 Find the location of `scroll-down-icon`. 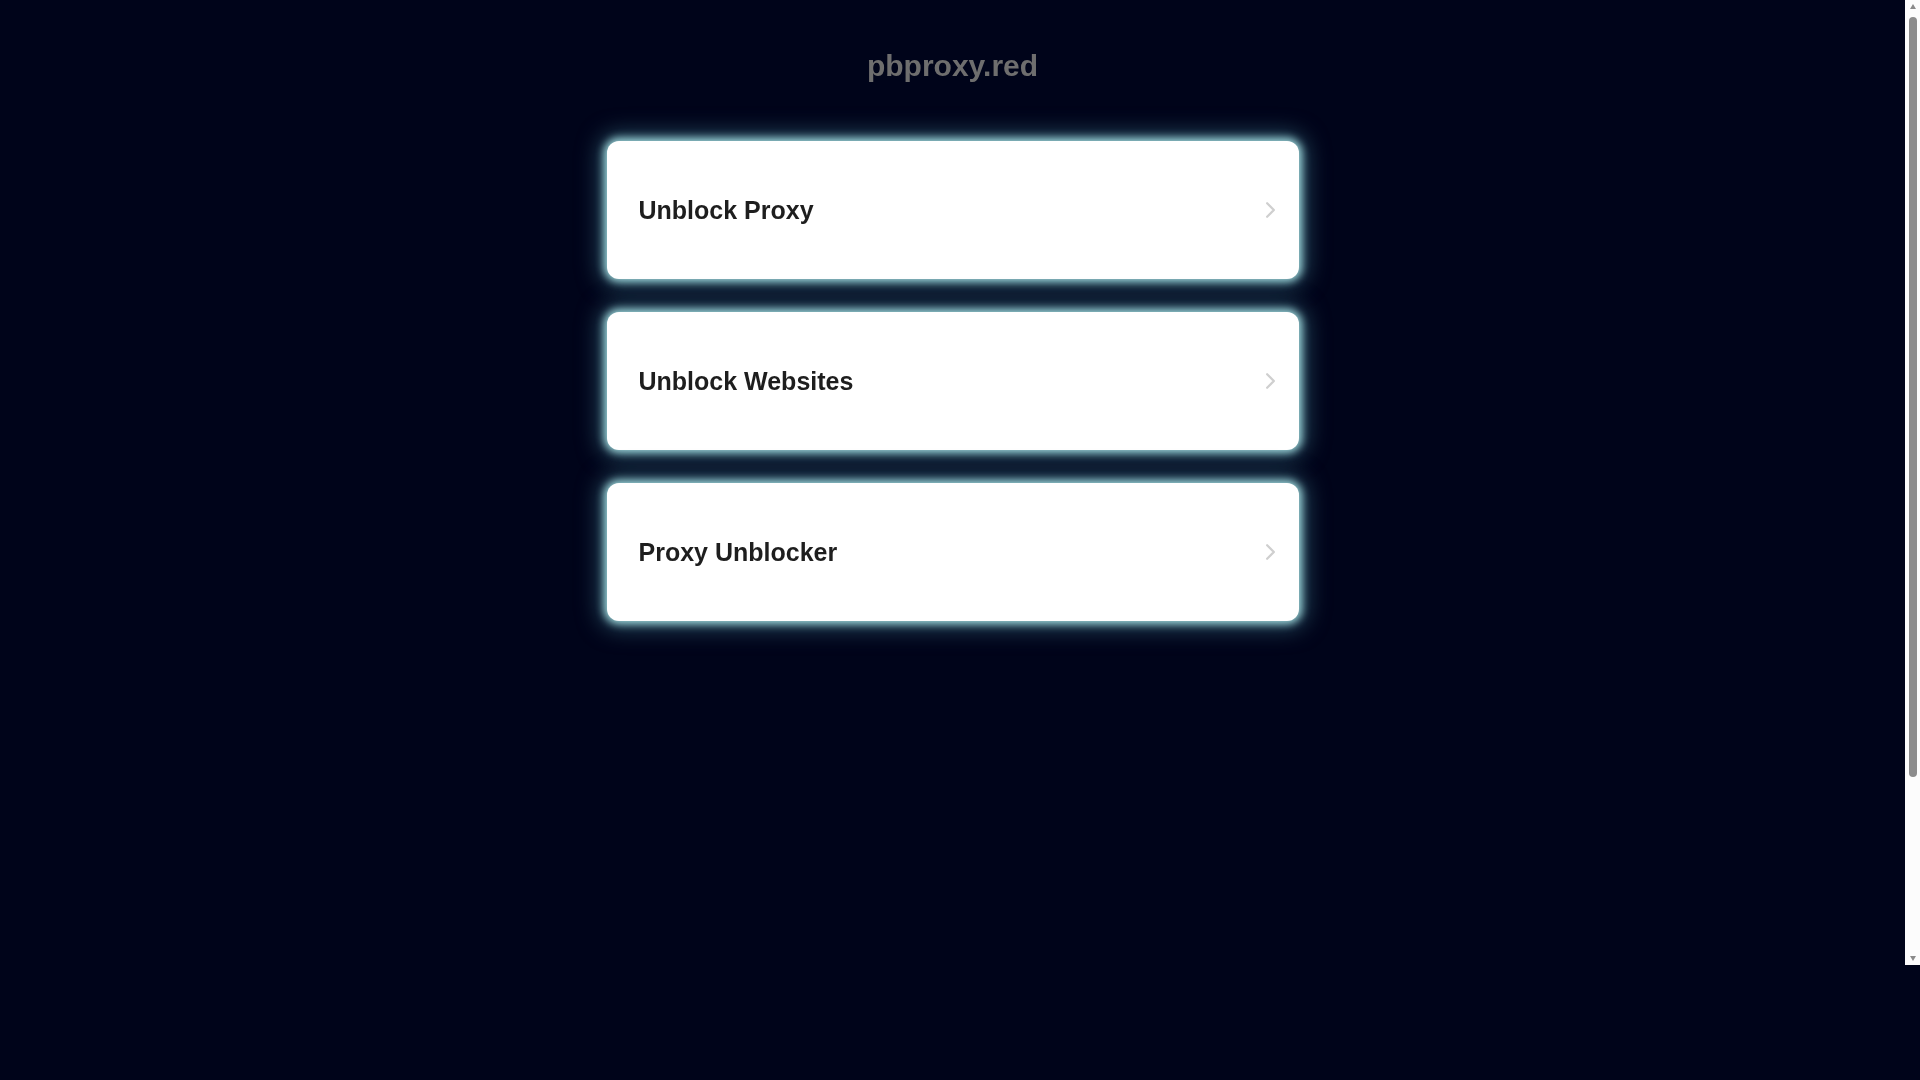

scroll-down-icon is located at coordinates (1912, 958).